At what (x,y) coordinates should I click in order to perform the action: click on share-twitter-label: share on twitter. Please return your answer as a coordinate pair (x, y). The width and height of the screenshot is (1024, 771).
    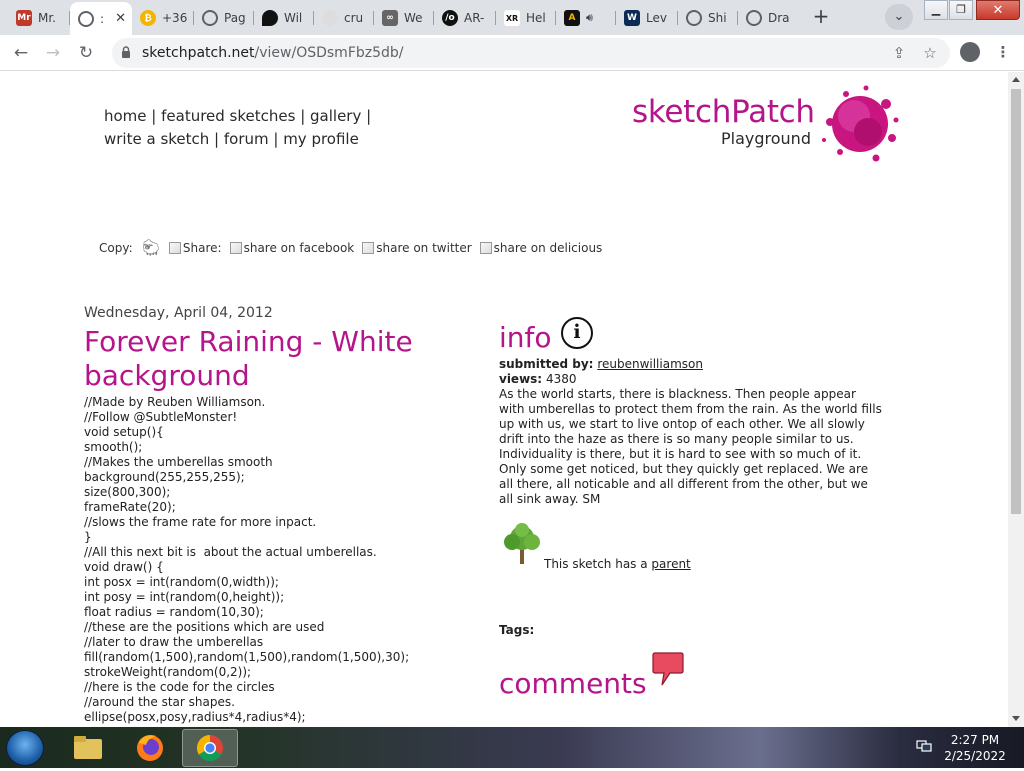
    Looking at the image, I should click on (424, 247).